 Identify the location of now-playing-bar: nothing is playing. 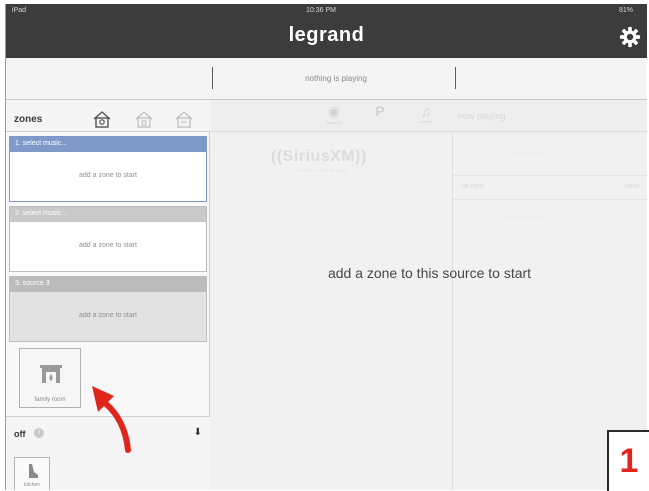
(326, 79).